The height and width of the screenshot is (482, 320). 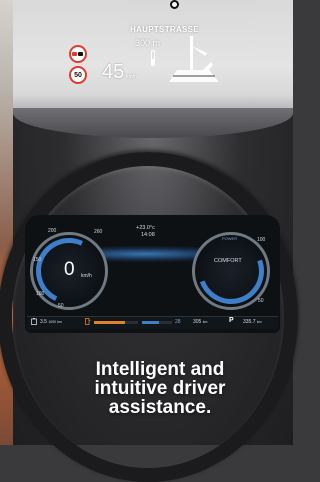 I want to click on speed-limit-sign: 50, so click(x=78, y=75).